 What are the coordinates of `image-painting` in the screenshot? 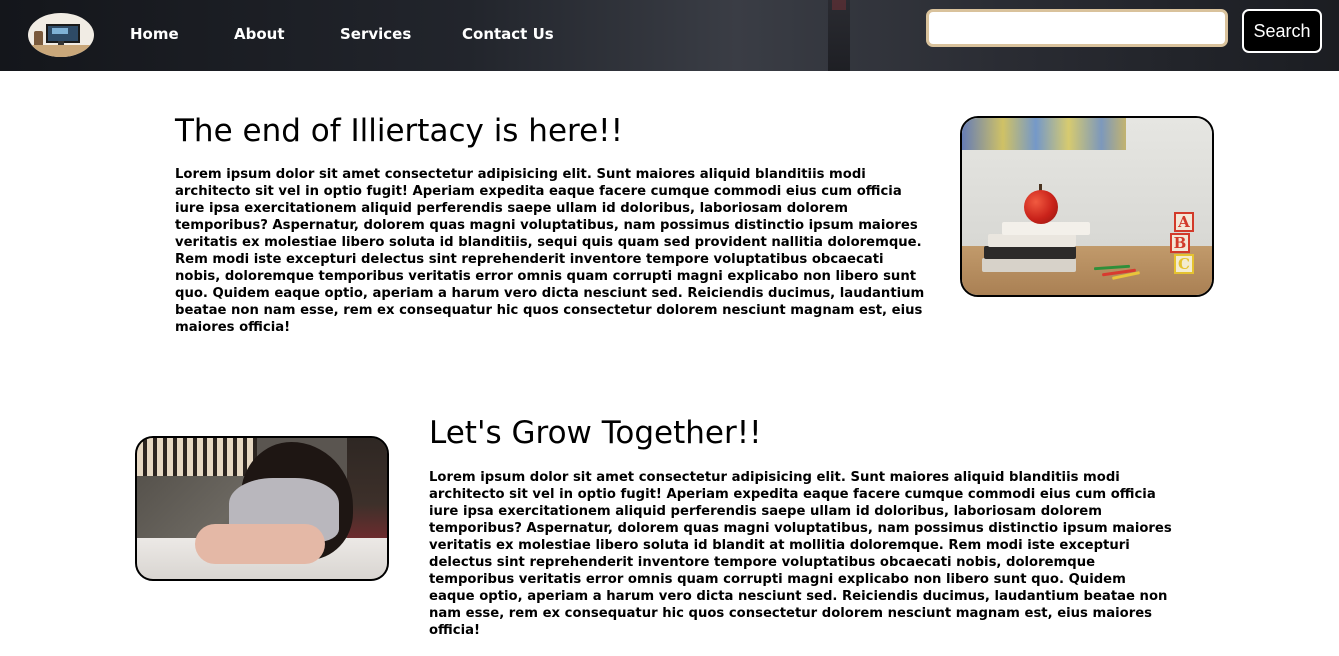 It's located at (1044, 134).